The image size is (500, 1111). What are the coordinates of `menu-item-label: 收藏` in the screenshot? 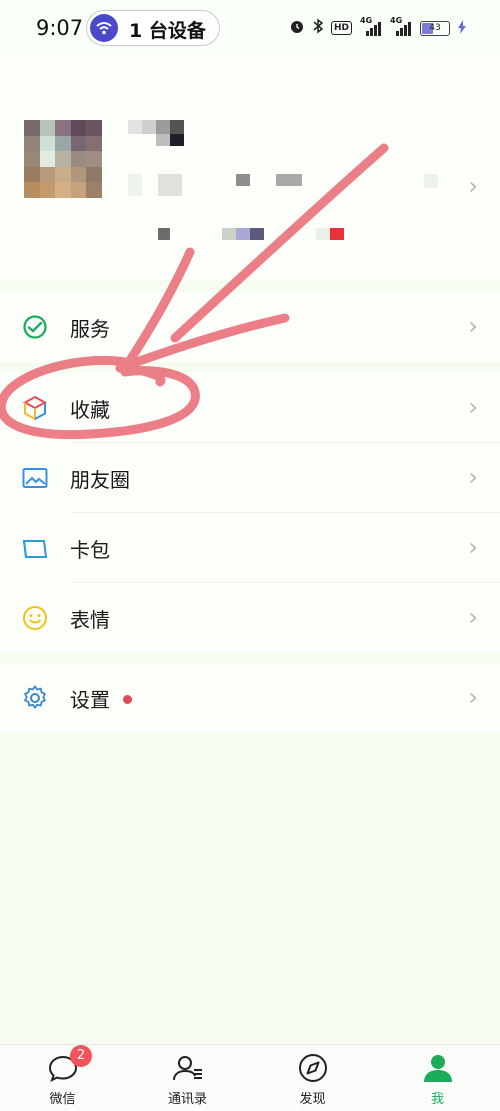 It's located at (90, 410).